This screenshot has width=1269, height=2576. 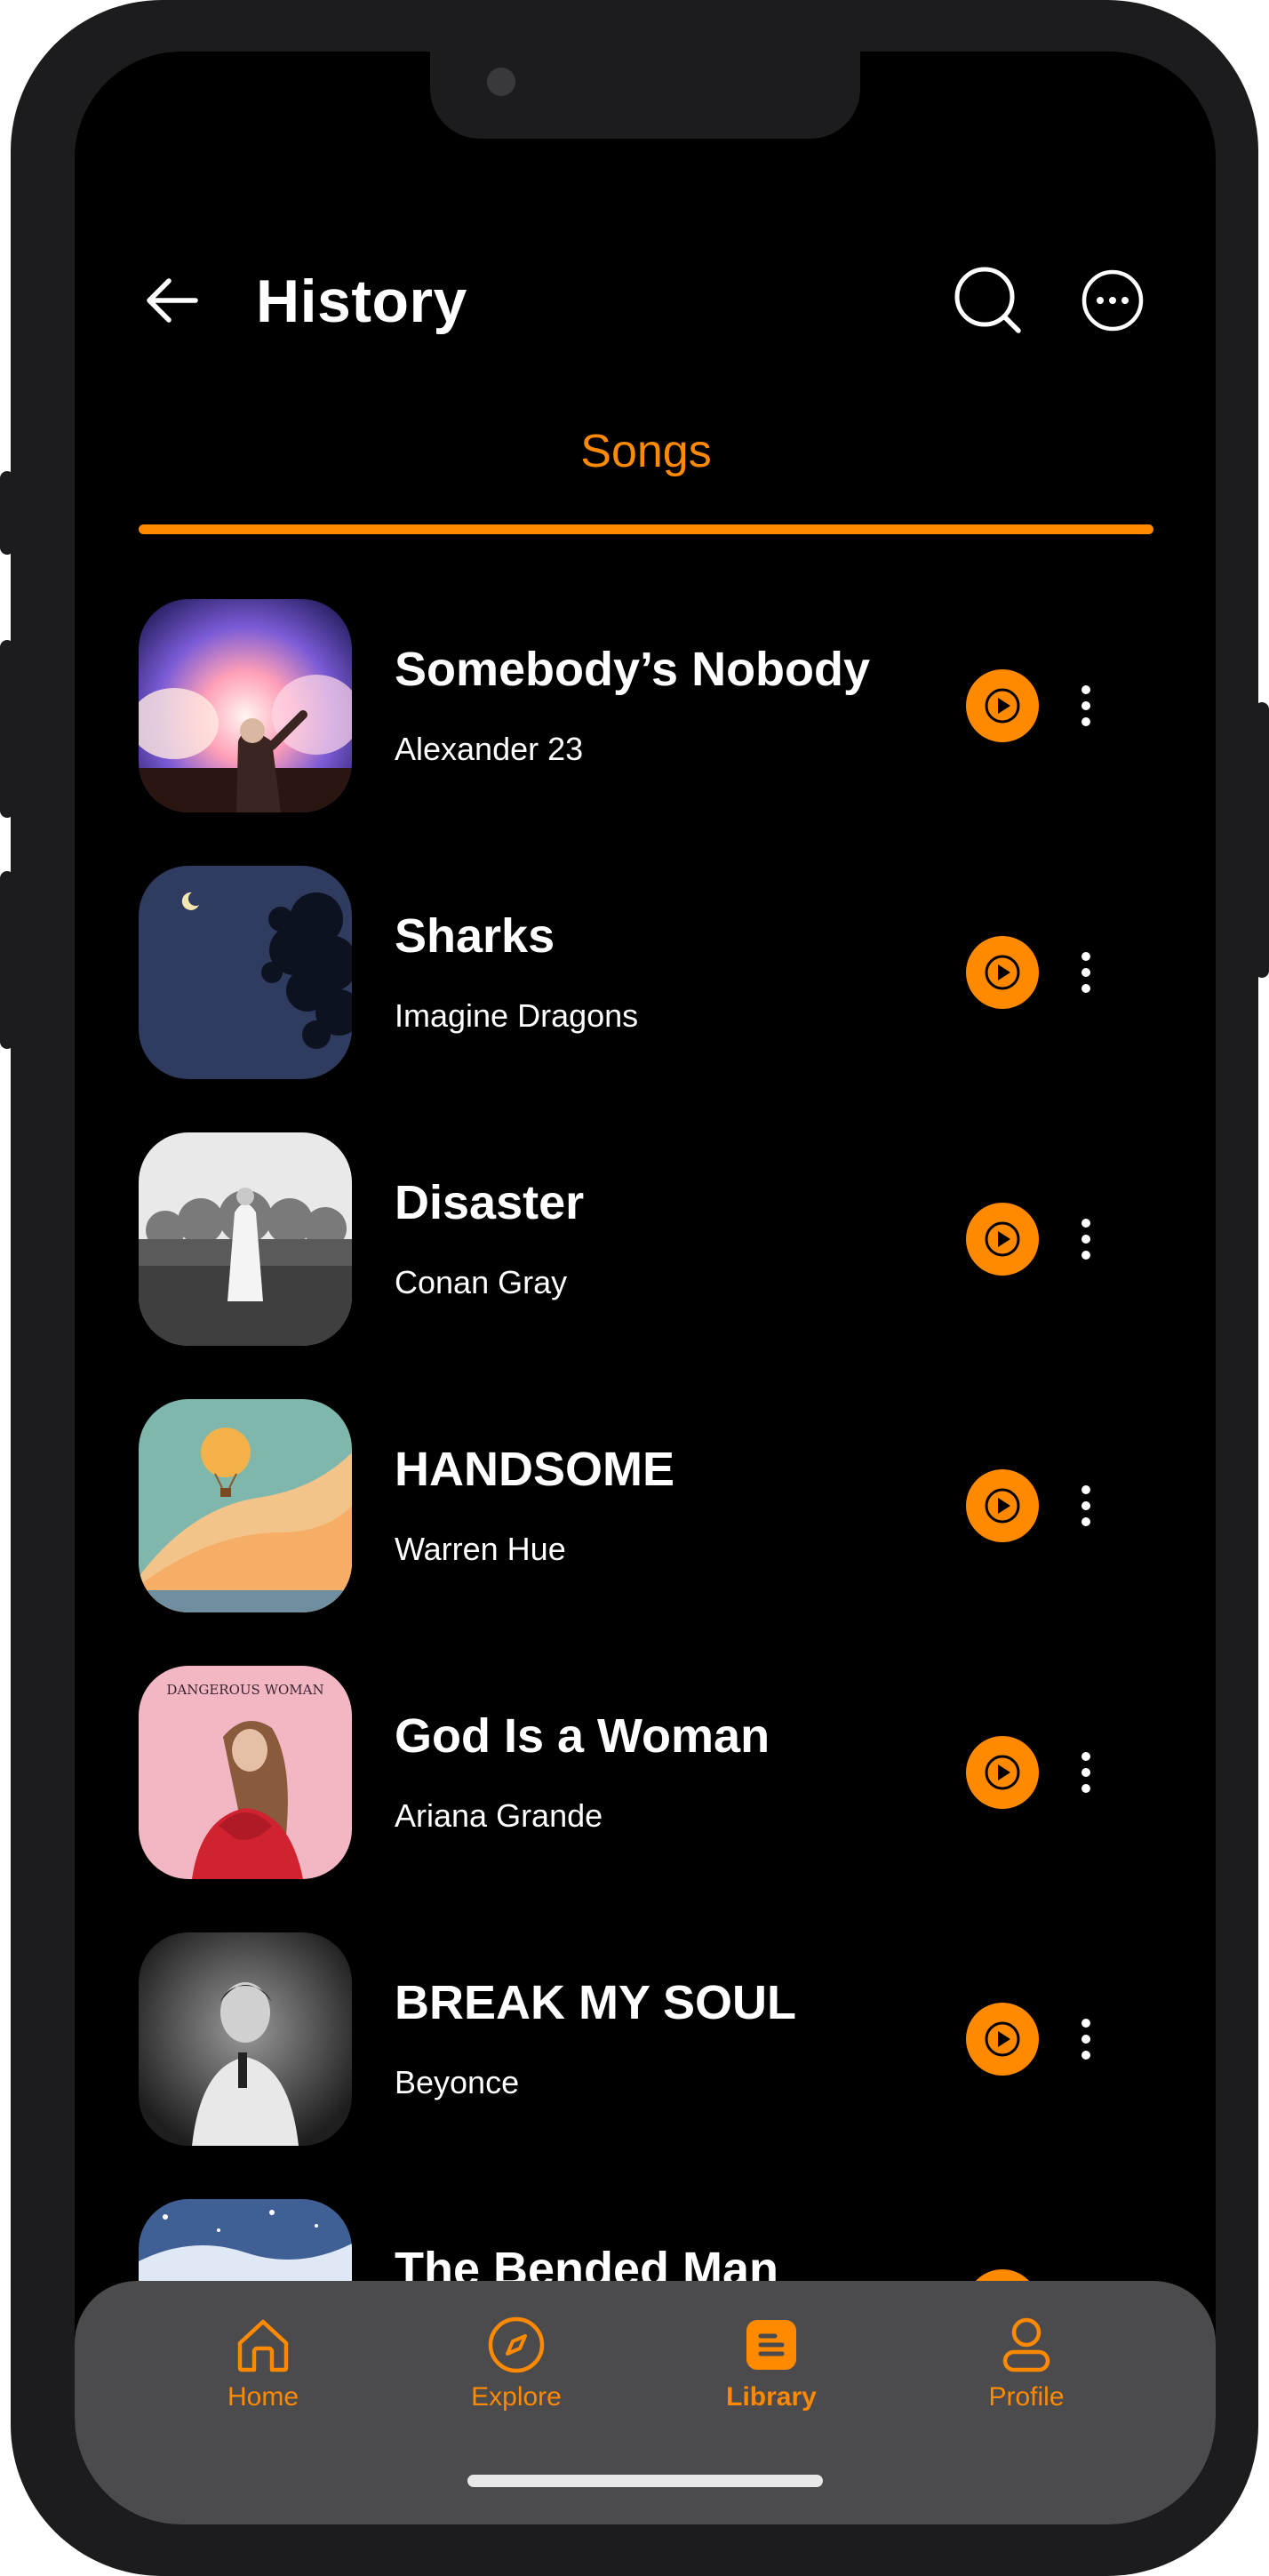 What do you see at coordinates (263, 2345) in the screenshot?
I see `home-icon` at bounding box center [263, 2345].